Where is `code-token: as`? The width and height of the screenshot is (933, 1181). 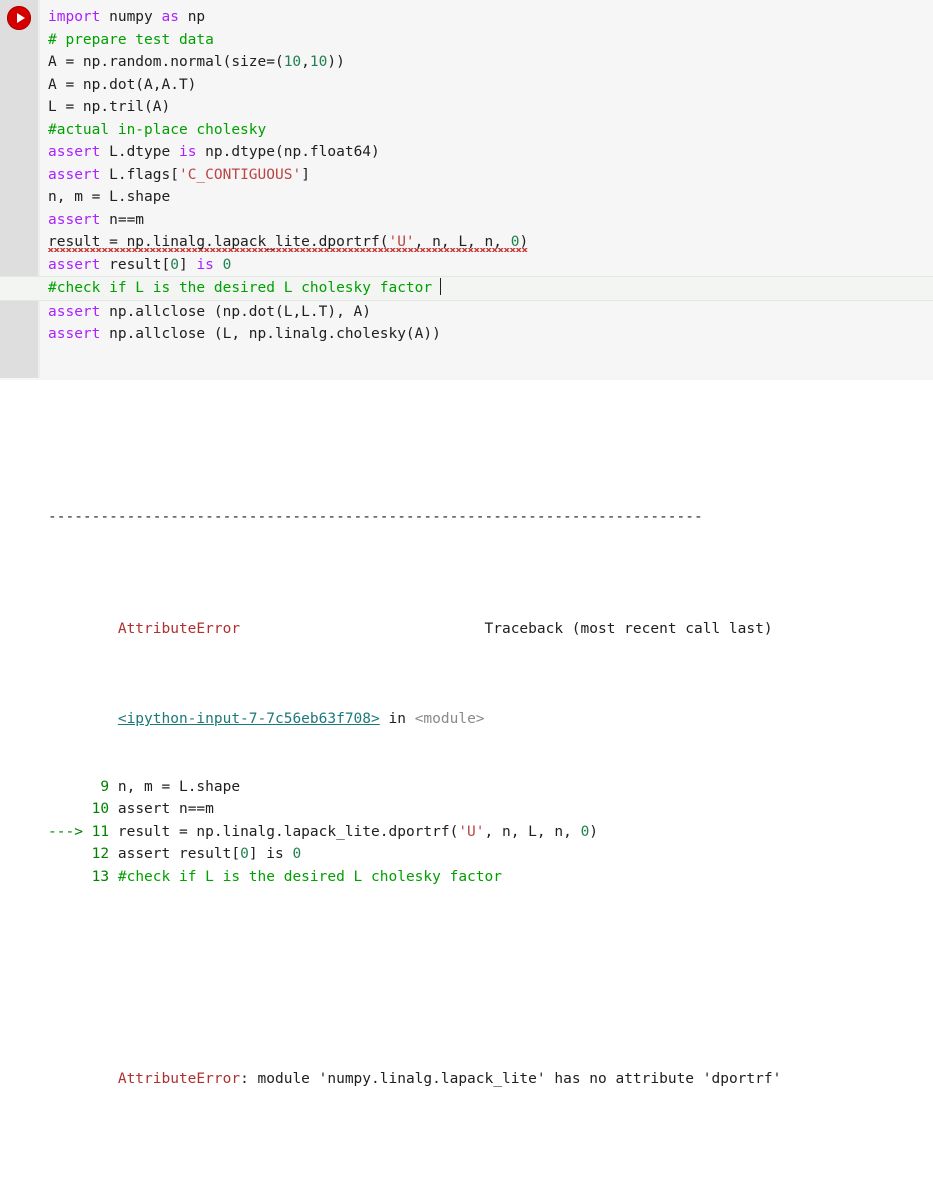
code-token: as is located at coordinates (170, 17).